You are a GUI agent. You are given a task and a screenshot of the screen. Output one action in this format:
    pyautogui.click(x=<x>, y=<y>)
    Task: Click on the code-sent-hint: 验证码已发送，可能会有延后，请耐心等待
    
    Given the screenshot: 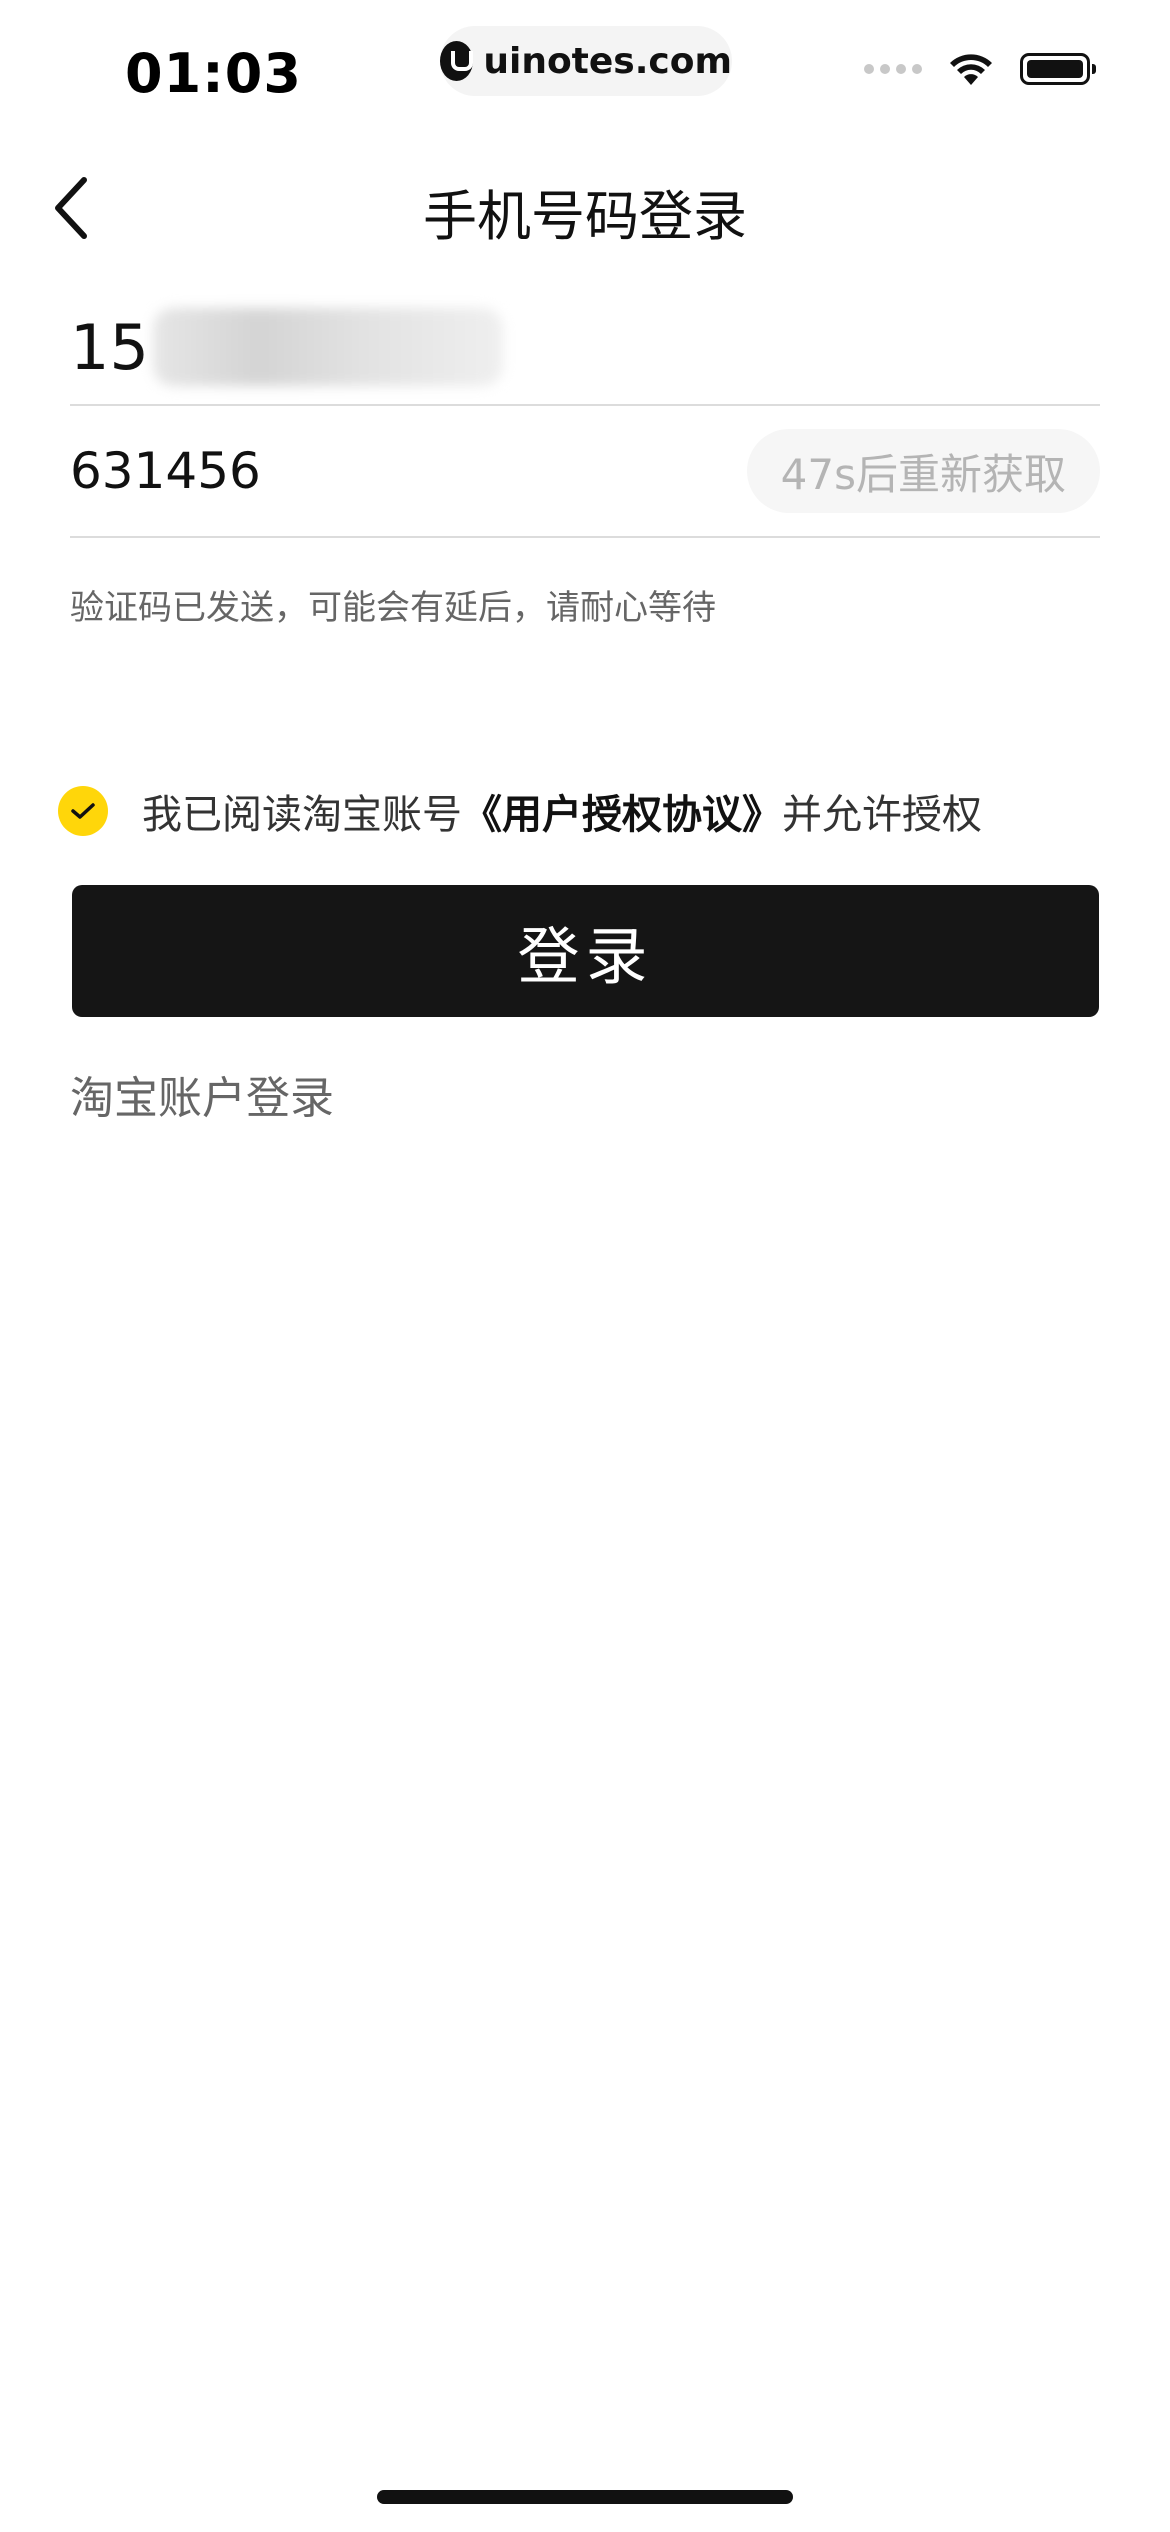 What is the action you would take?
    pyautogui.click(x=393, y=608)
    